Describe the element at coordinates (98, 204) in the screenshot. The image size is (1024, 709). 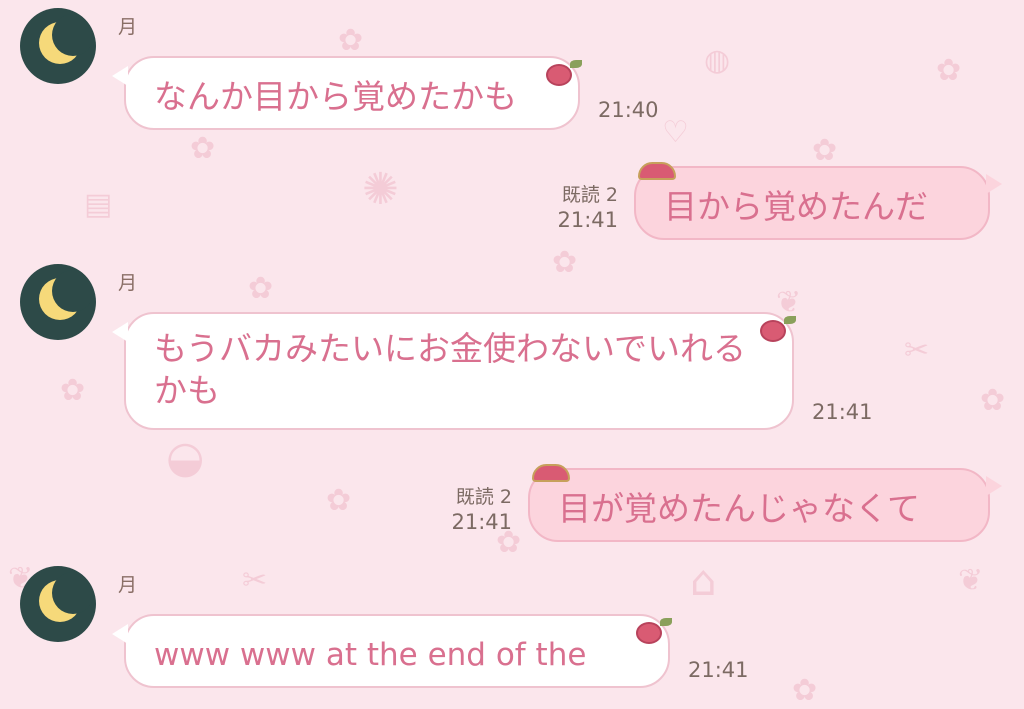
I see `basket-decoration-icon: ▤` at that location.